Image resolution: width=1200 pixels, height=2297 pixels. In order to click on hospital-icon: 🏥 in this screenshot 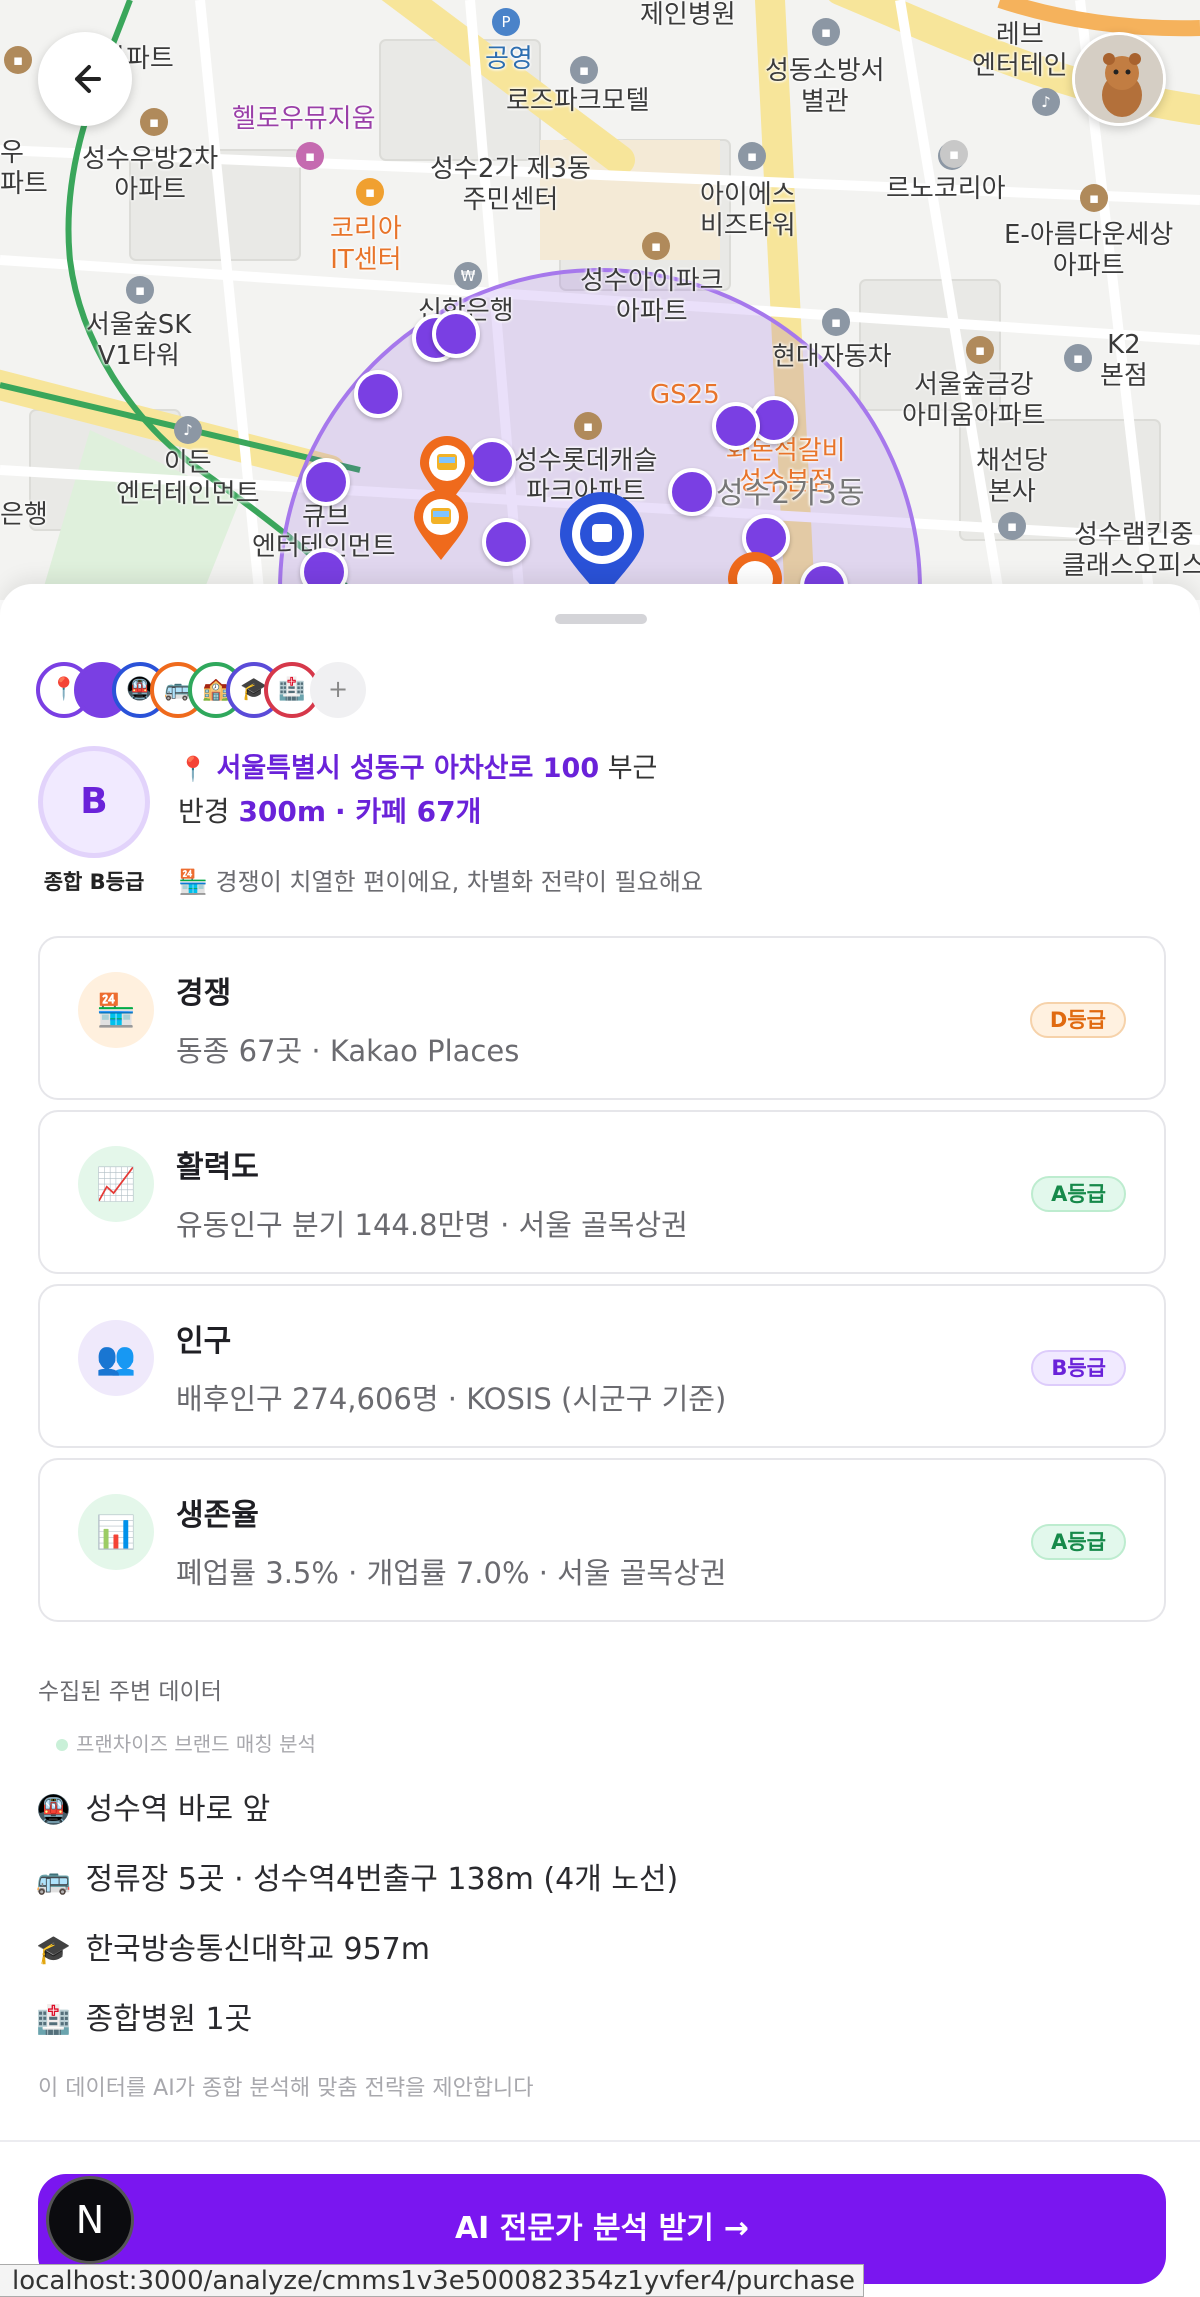, I will do `click(53, 2019)`.